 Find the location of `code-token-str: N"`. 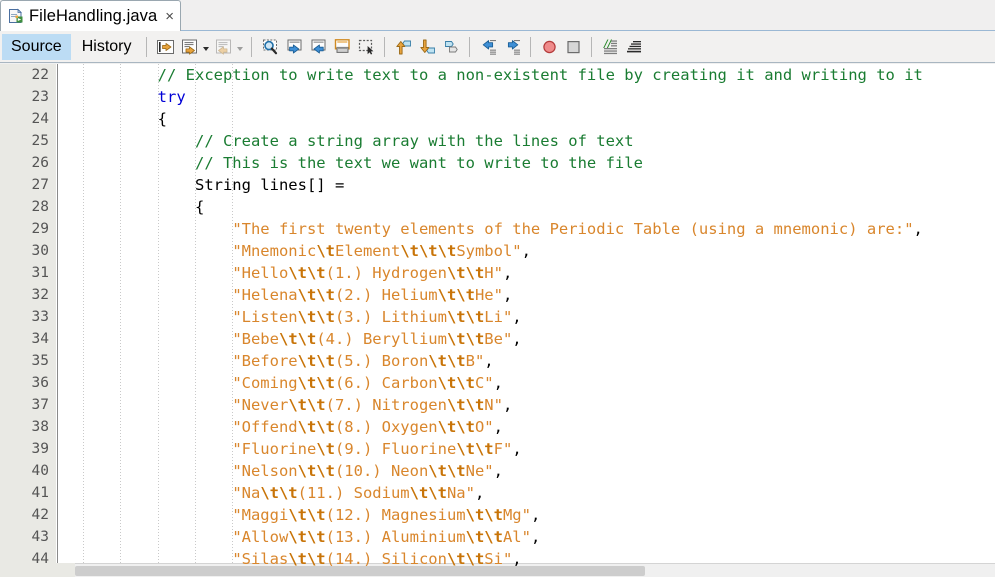

code-token-str: N" is located at coordinates (493, 405).